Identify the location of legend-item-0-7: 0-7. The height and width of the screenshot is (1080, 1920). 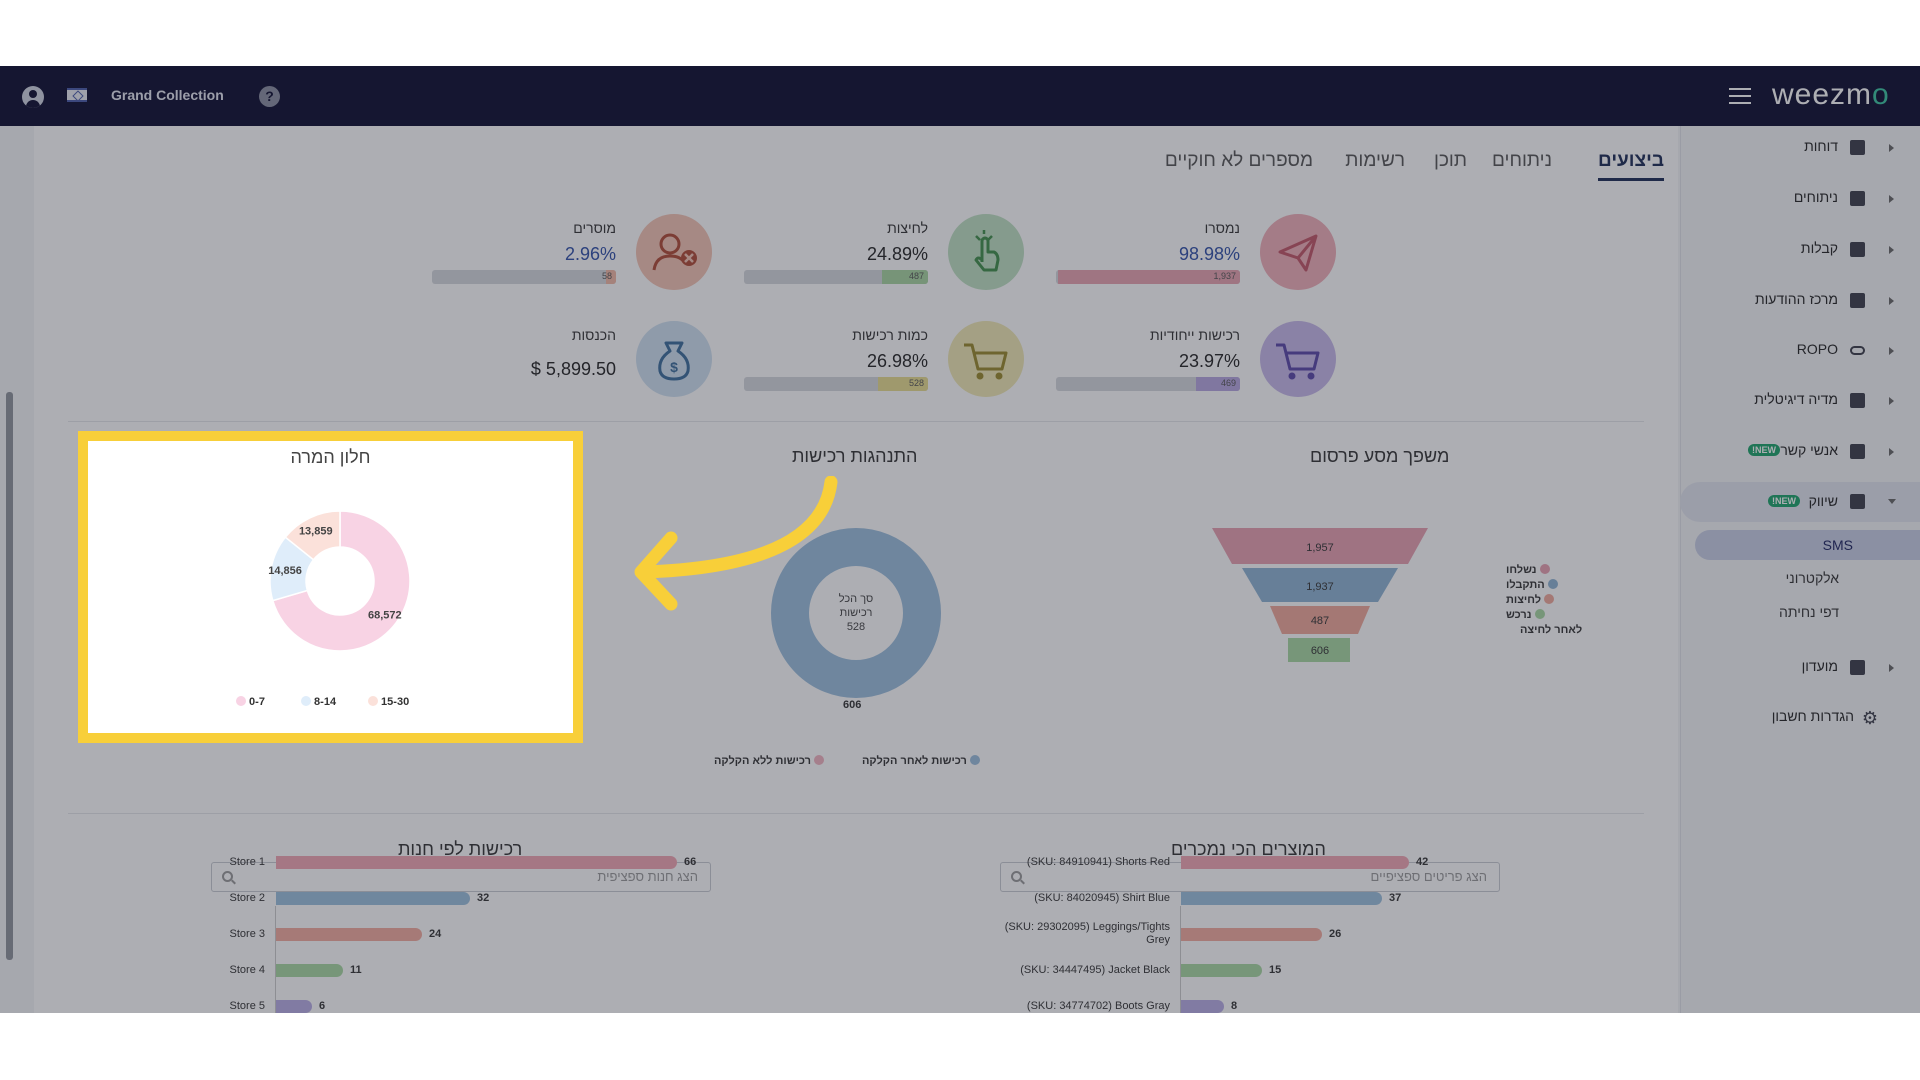
(250, 702).